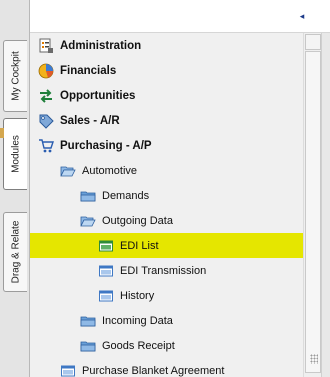 The height and width of the screenshot is (377, 330). I want to click on tree-item-financials: Financials, so click(166, 70).